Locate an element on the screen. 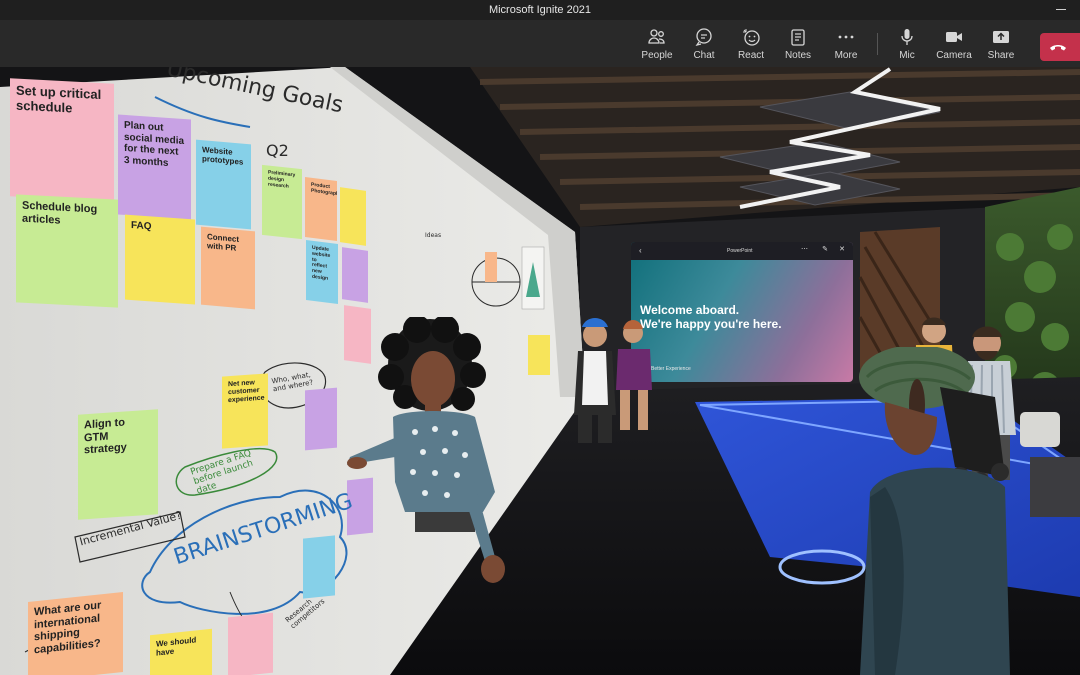 The height and width of the screenshot is (675, 1080). note-text: We should have is located at coordinates (176, 646).